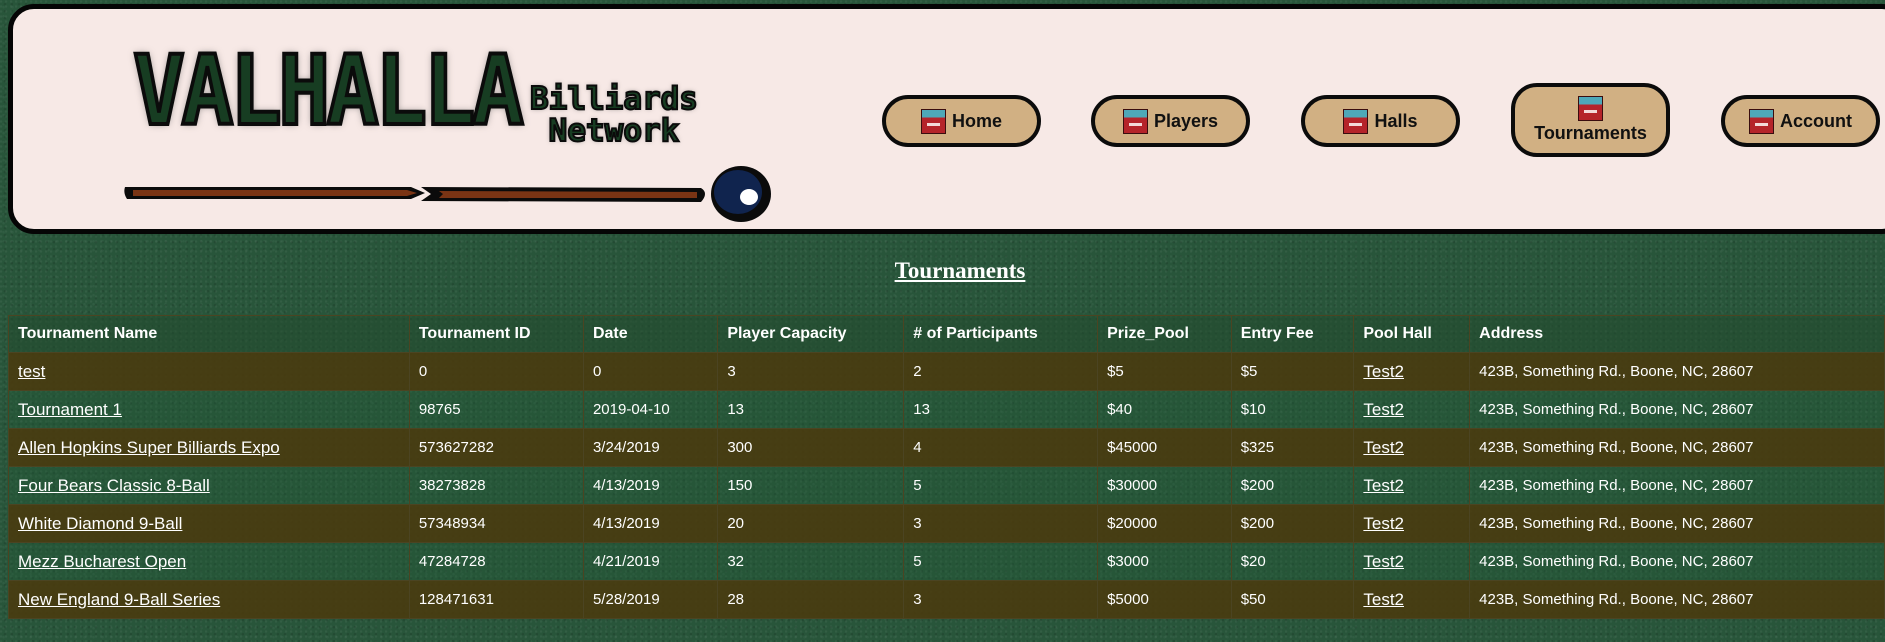  Describe the element at coordinates (447, 194) in the screenshot. I see `cue-and-ball-icon` at that location.